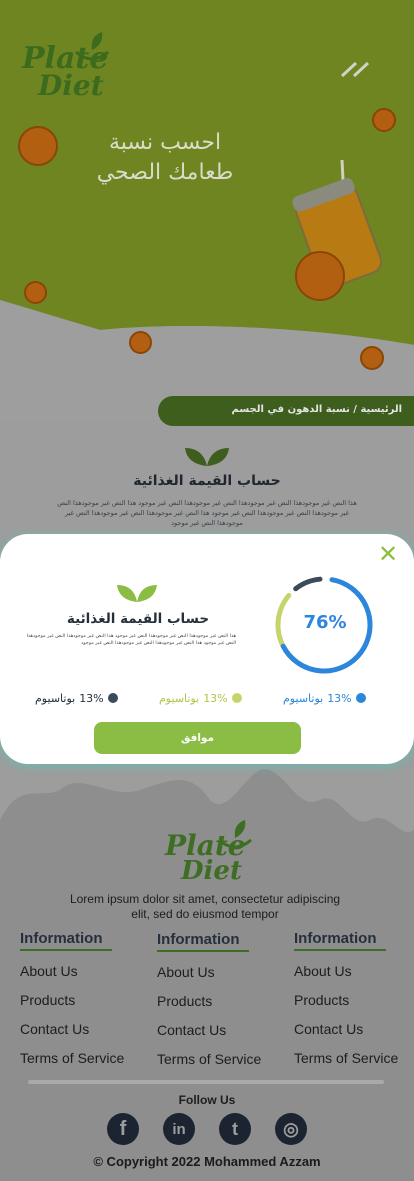 This screenshot has height=1181, width=414. What do you see at coordinates (291, 1129) in the screenshot?
I see `instagram-icon: ◎` at bounding box center [291, 1129].